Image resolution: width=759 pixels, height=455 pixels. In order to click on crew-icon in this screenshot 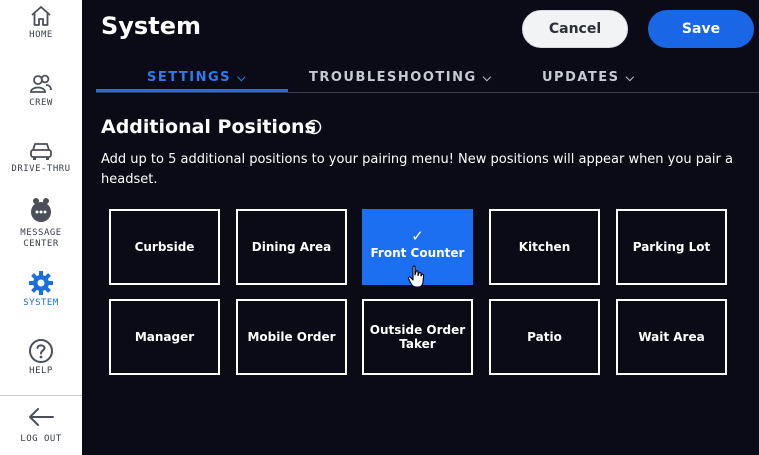, I will do `click(41, 83)`.